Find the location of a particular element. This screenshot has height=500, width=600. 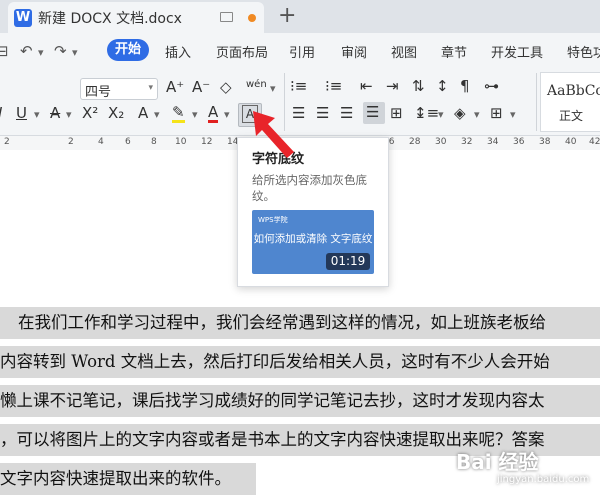

redo-icon: ↷ is located at coordinates (60, 51).